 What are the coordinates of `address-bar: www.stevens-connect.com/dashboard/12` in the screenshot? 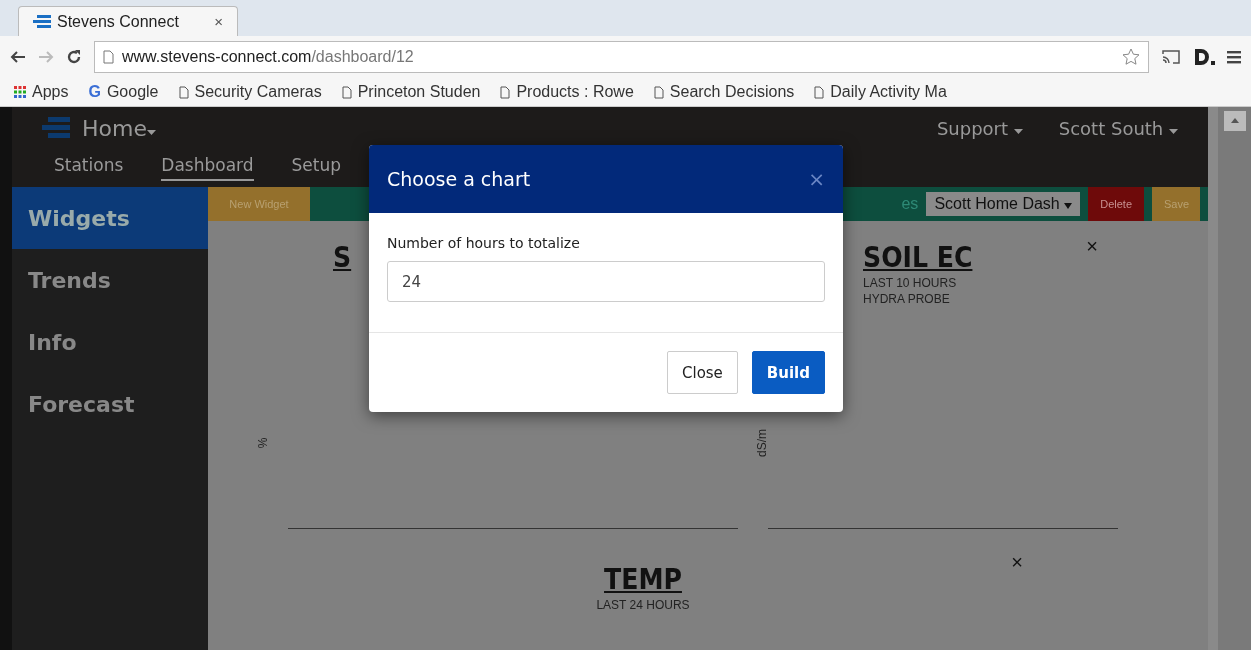 It's located at (621, 57).